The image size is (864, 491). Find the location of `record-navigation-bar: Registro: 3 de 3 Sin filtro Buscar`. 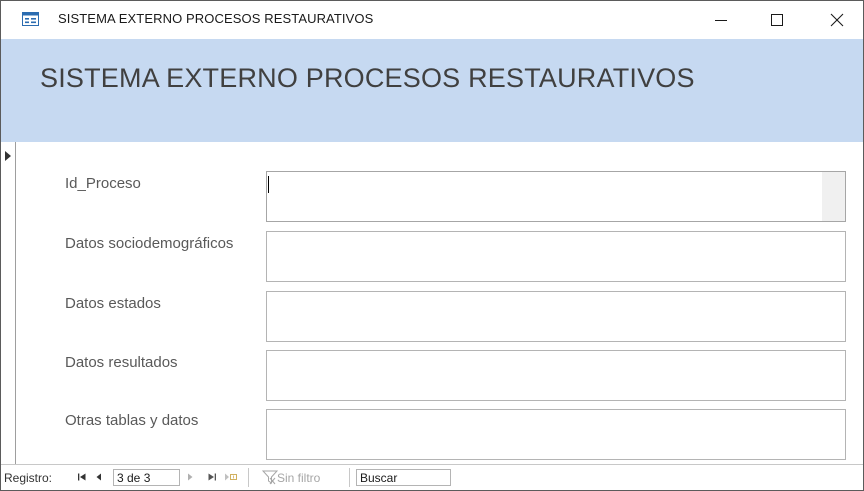

record-navigation-bar: Registro: 3 de 3 Sin filtro Buscar is located at coordinates (432, 477).